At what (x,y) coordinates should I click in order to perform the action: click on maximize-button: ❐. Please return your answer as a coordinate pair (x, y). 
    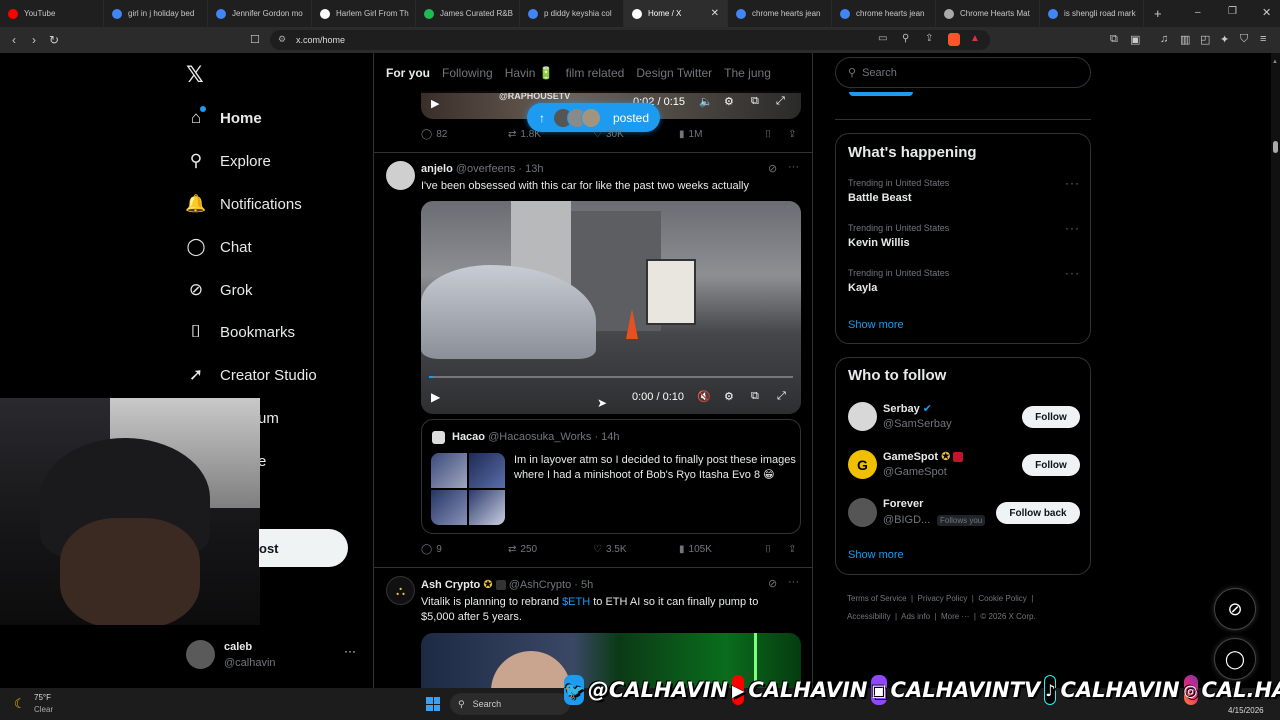
    Looking at the image, I should click on (1232, 11).